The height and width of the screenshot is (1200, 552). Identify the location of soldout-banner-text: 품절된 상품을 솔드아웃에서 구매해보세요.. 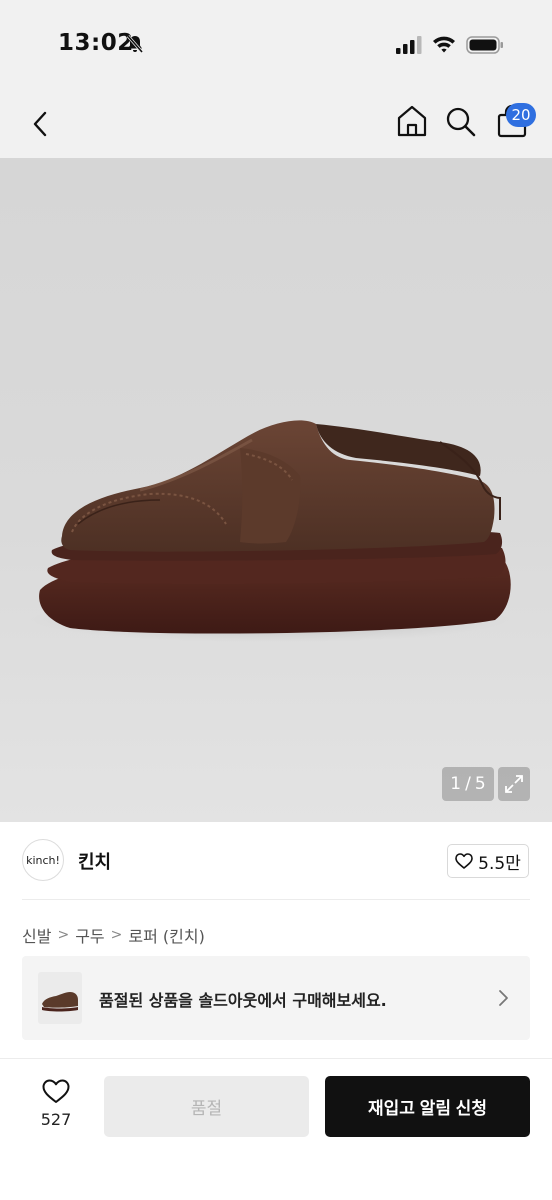
(243, 1000).